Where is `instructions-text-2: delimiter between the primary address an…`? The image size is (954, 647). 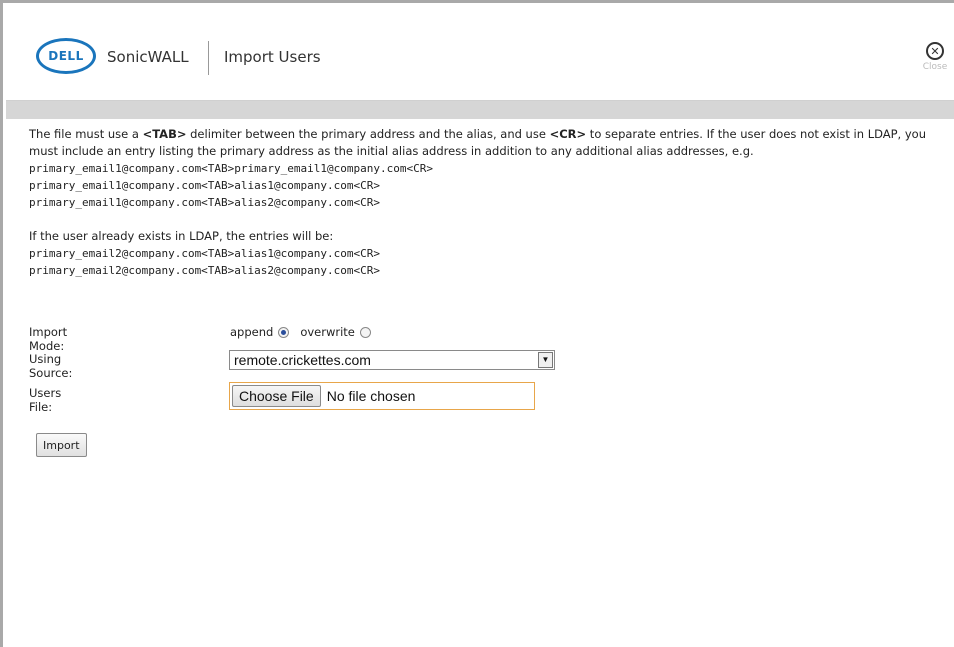 instructions-text-2: delimiter between the primary address an… is located at coordinates (368, 134).